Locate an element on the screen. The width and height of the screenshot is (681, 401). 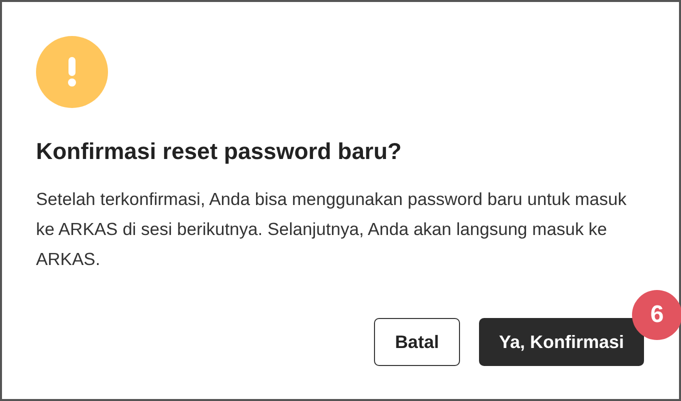
dialog-title: Konfirmasi reset password baru? is located at coordinates (219, 151).